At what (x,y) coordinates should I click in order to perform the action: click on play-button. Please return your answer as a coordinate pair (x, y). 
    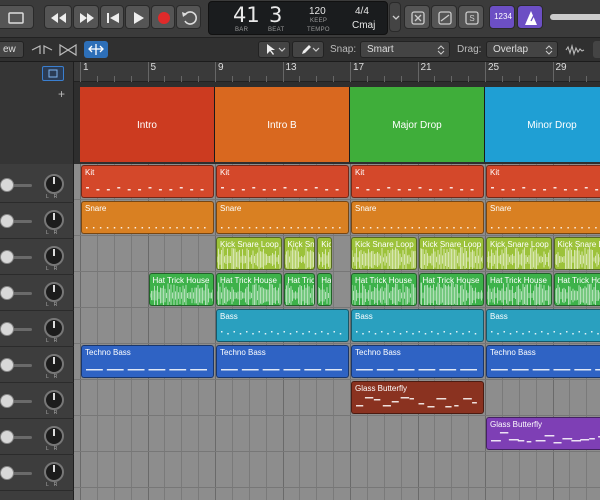
    Looking at the image, I should click on (137, 17).